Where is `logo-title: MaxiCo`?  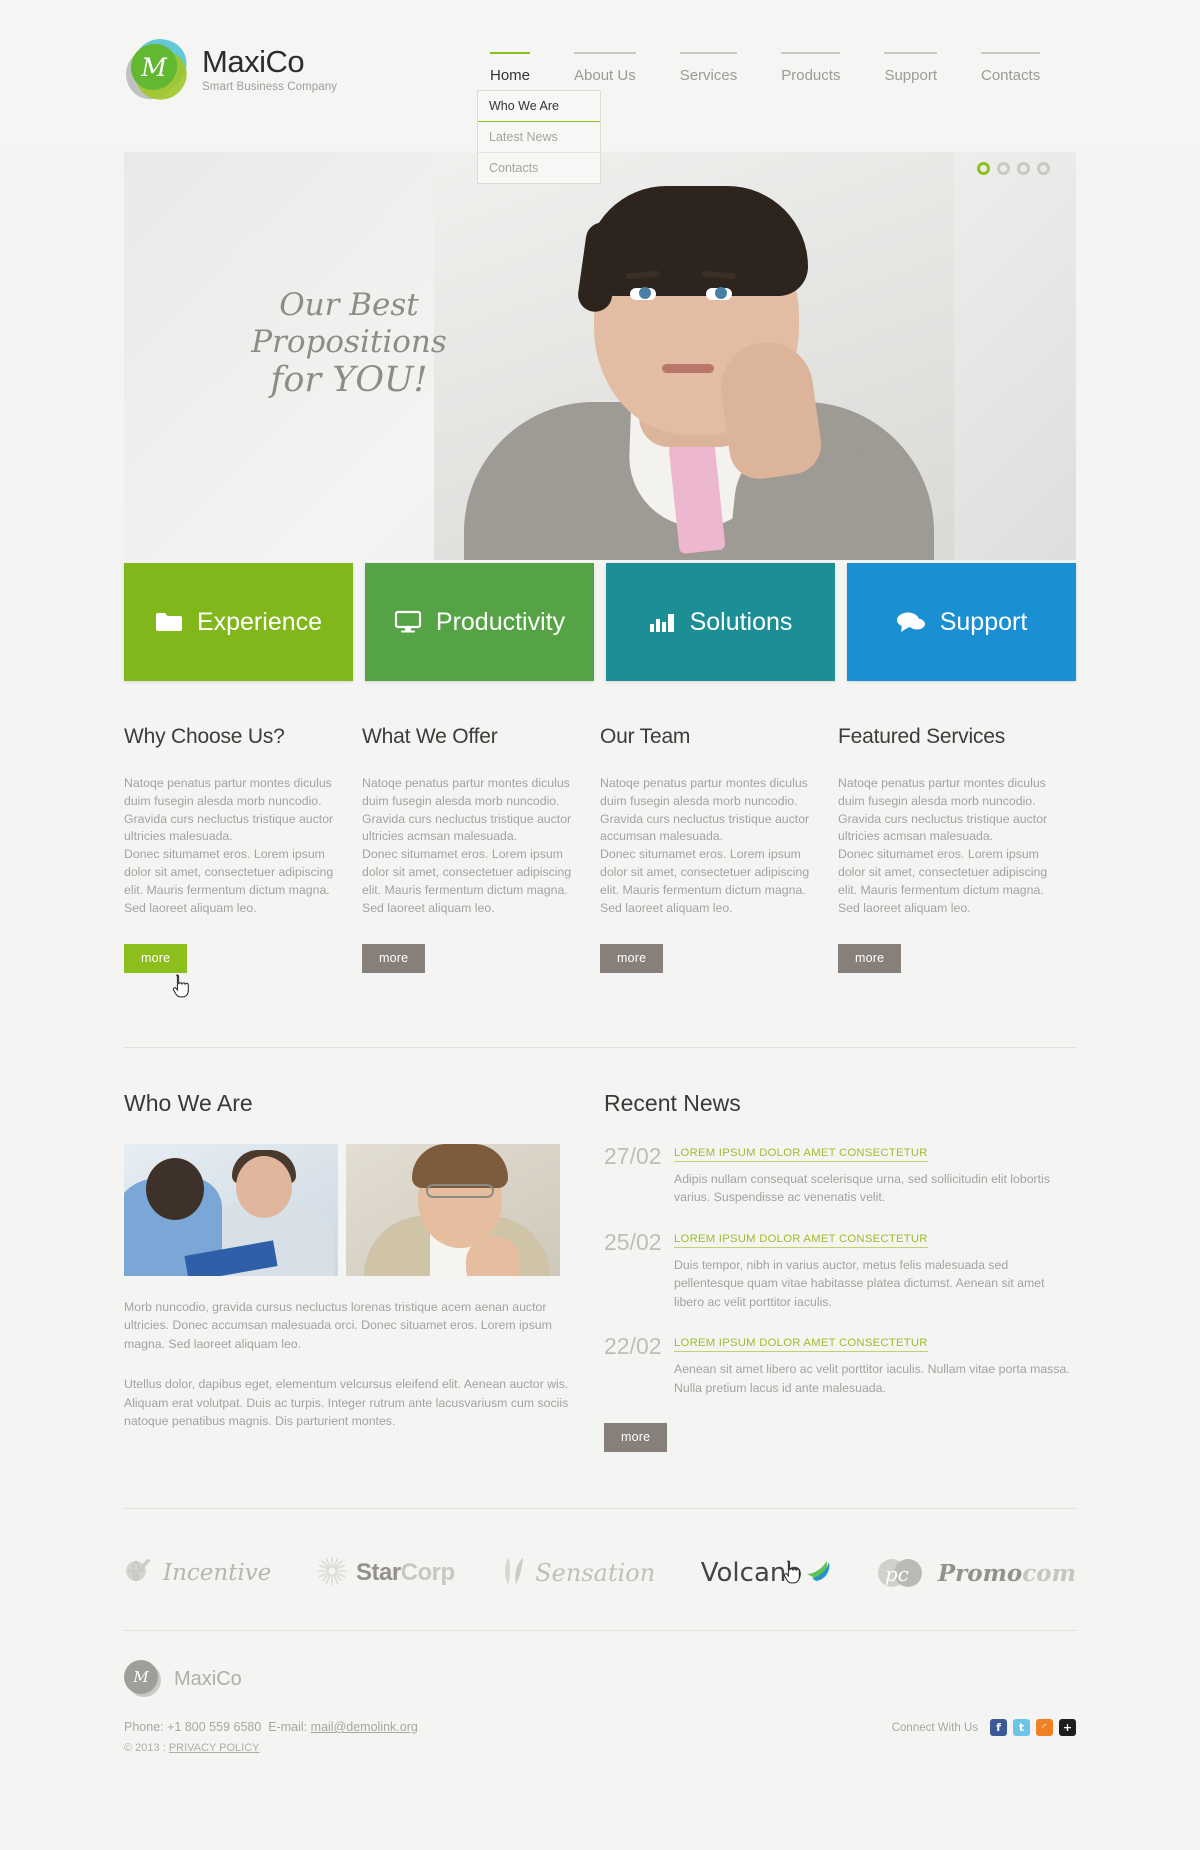
logo-title: MaxiCo is located at coordinates (253, 61).